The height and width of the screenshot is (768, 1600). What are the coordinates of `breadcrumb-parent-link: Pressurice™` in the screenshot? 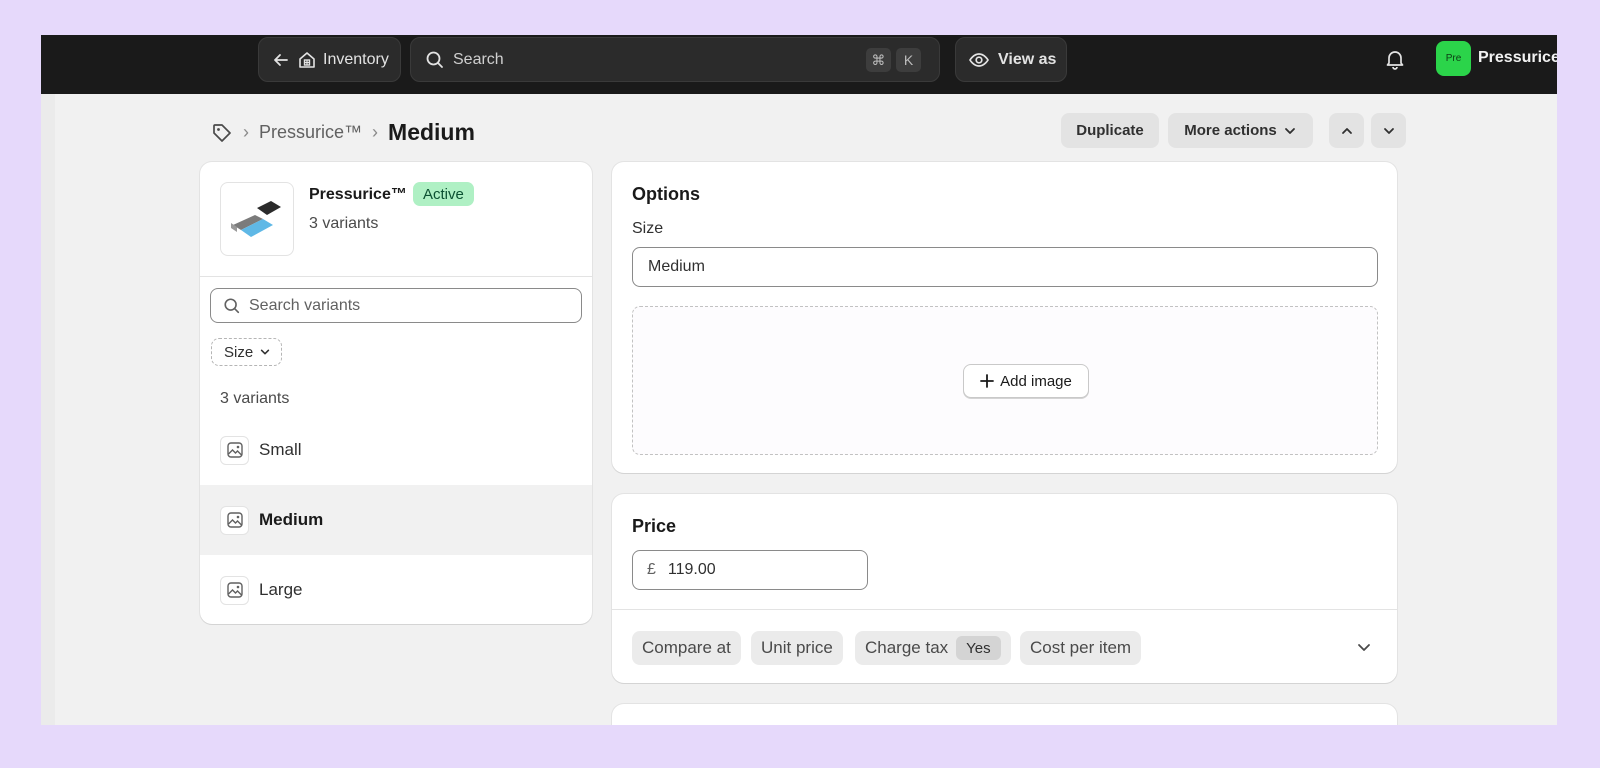 It's located at (310, 132).